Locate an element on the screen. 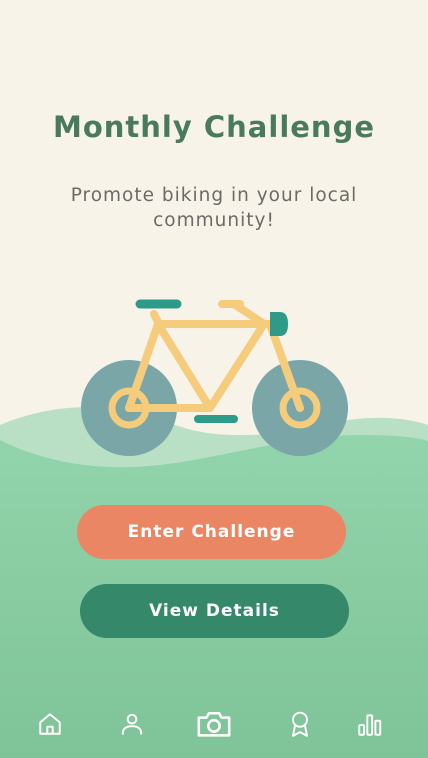 The image size is (428, 758). tab-camera is located at coordinates (214, 724).